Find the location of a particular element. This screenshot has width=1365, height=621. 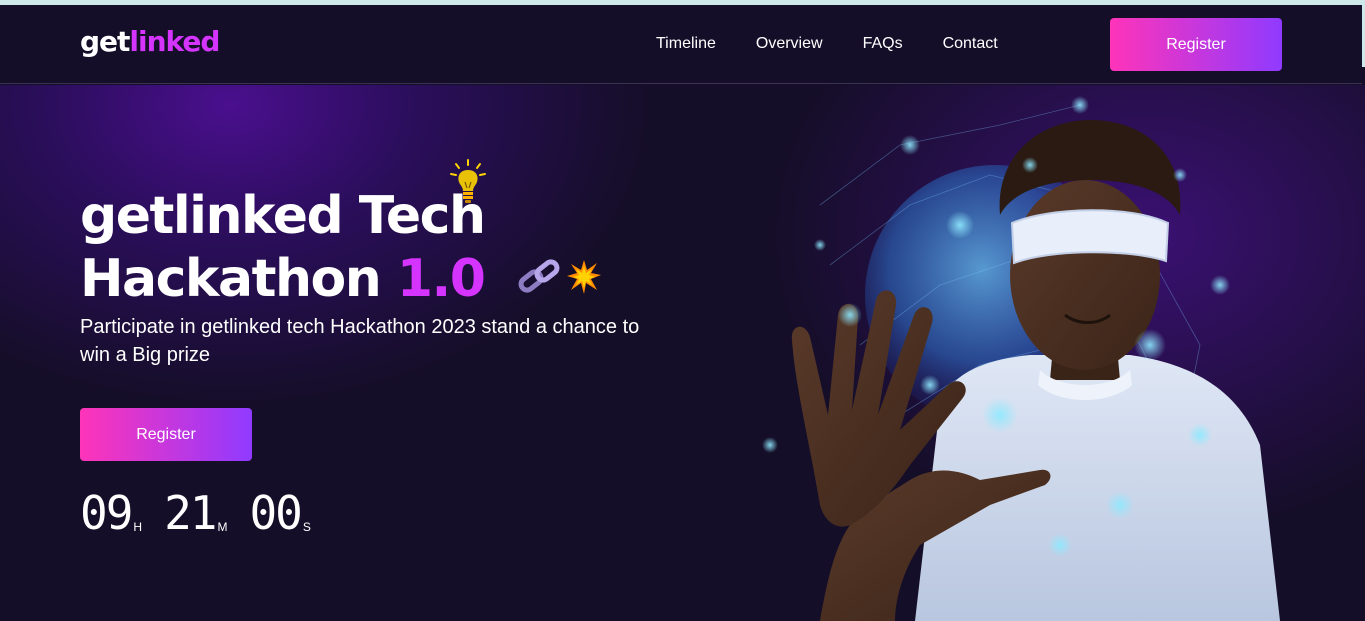

hero-title-version: 1.0 is located at coordinates (441, 279).